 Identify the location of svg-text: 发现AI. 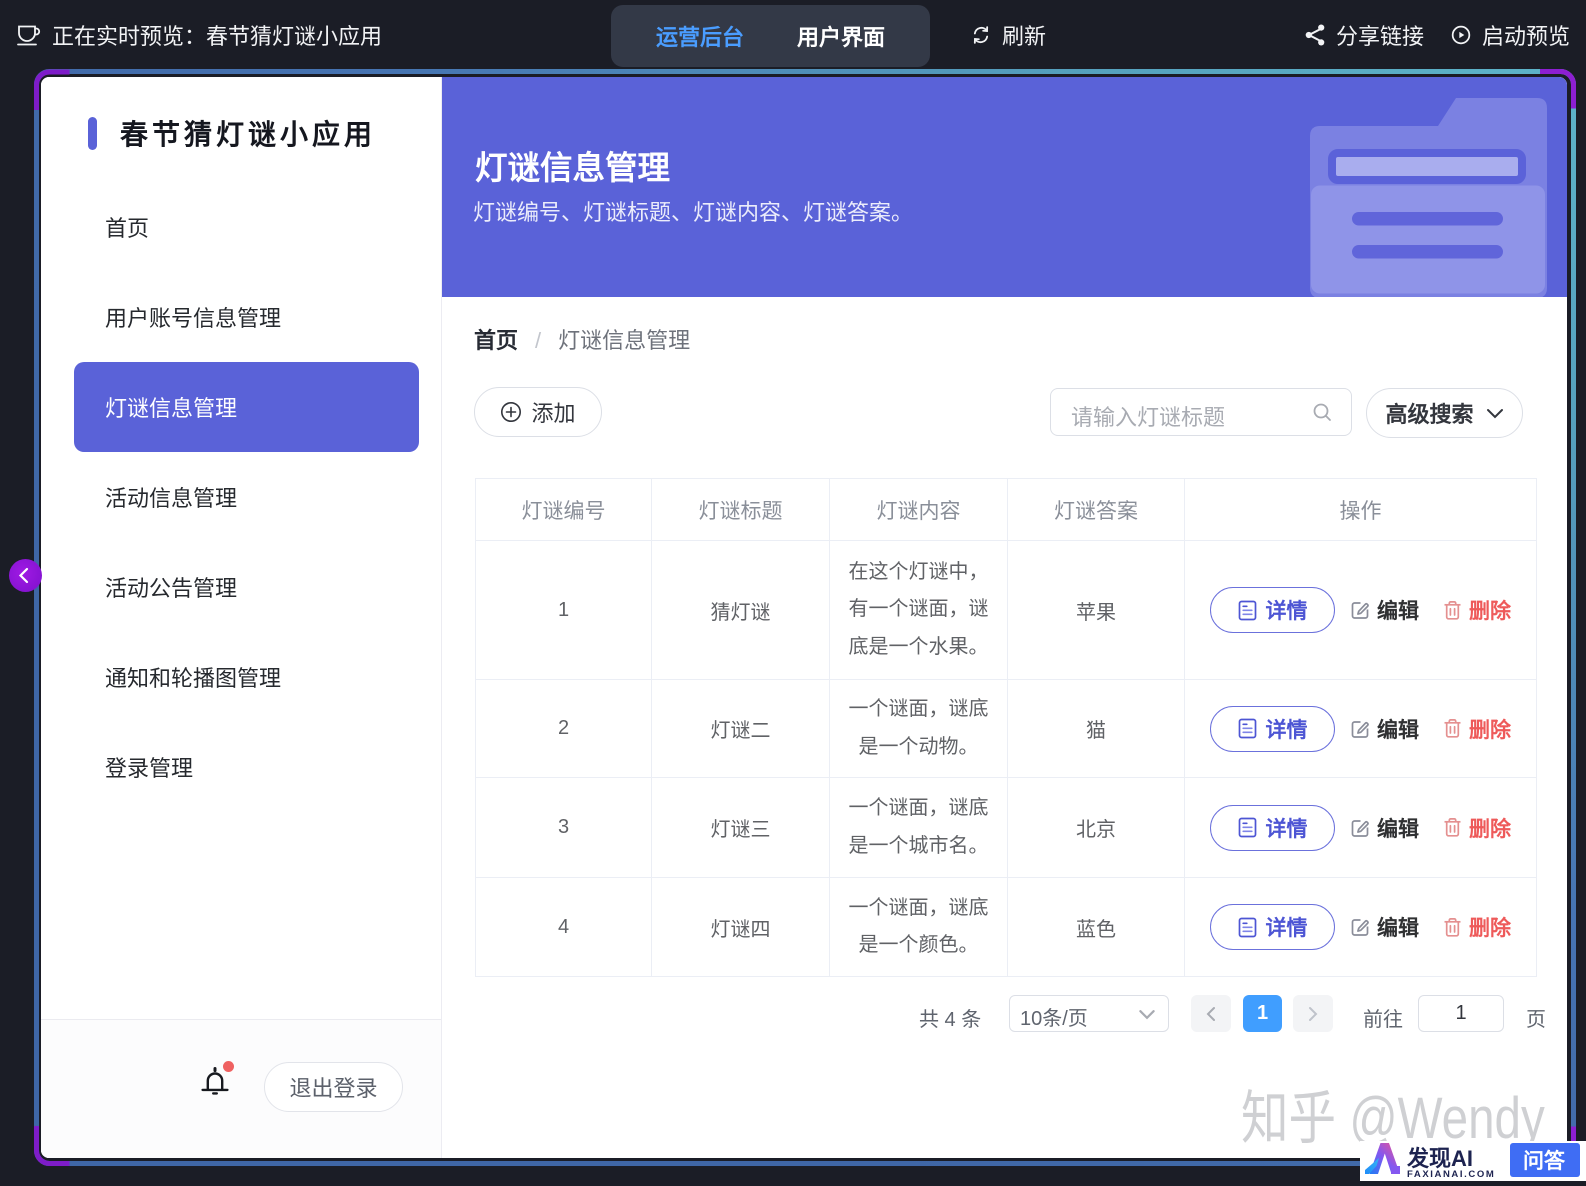
(1439, 1158).